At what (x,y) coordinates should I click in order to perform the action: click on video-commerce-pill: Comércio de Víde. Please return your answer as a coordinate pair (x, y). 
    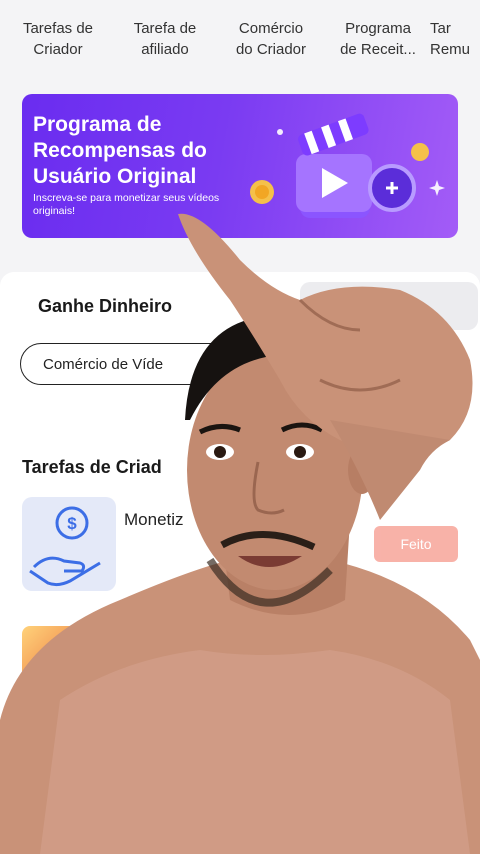
    Looking at the image, I should click on (135, 364).